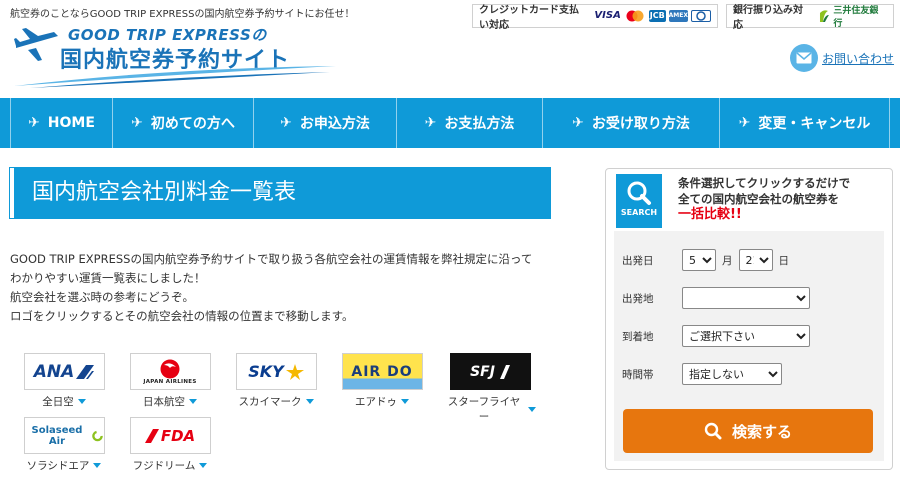 This screenshot has height=500, width=900. What do you see at coordinates (58, 402) in the screenshot?
I see `airline-caption: 全日空` at bounding box center [58, 402].